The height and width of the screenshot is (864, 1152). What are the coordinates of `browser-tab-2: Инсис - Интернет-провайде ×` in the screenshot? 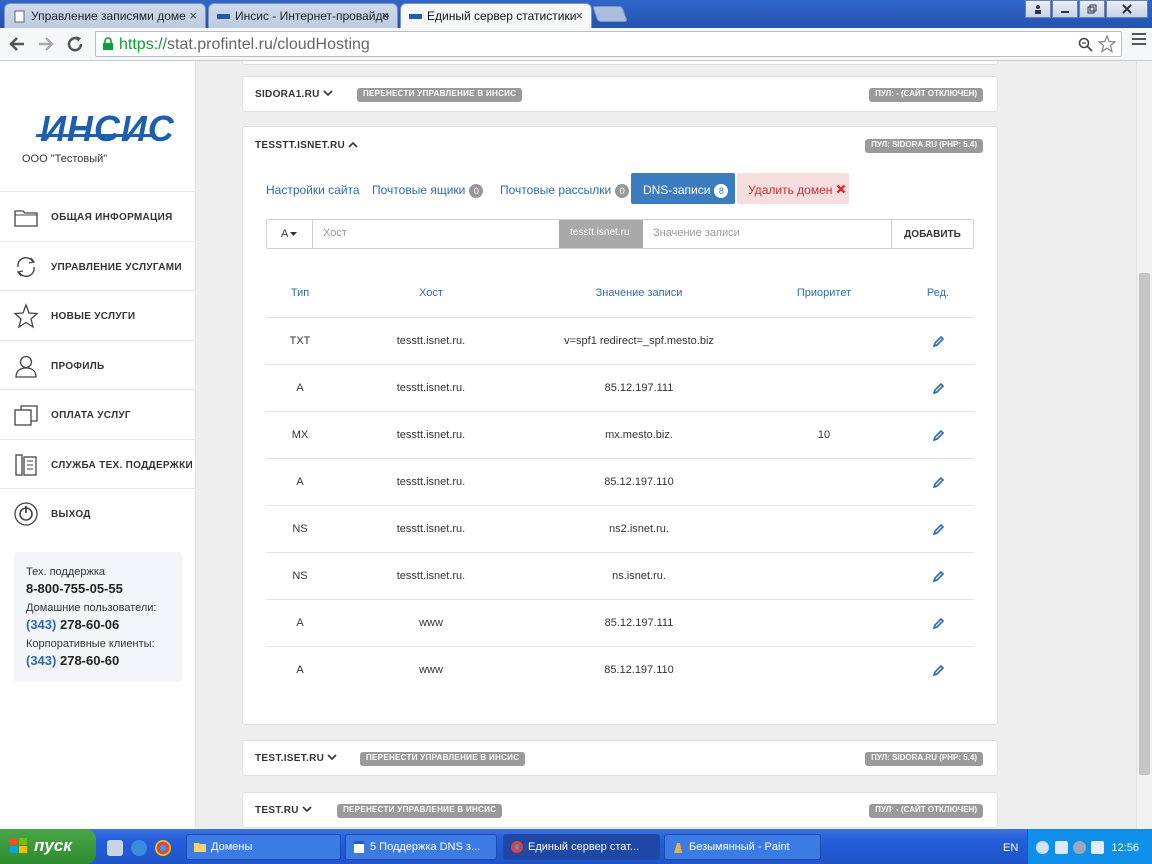 It's located at (303, 15).